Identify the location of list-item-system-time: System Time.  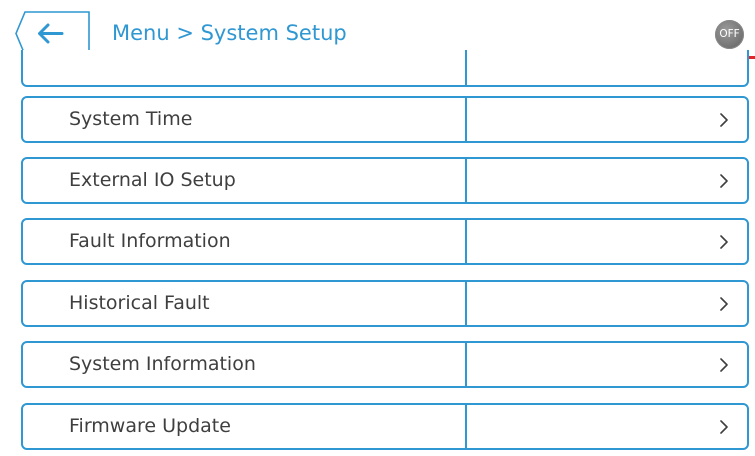
(385, 119).